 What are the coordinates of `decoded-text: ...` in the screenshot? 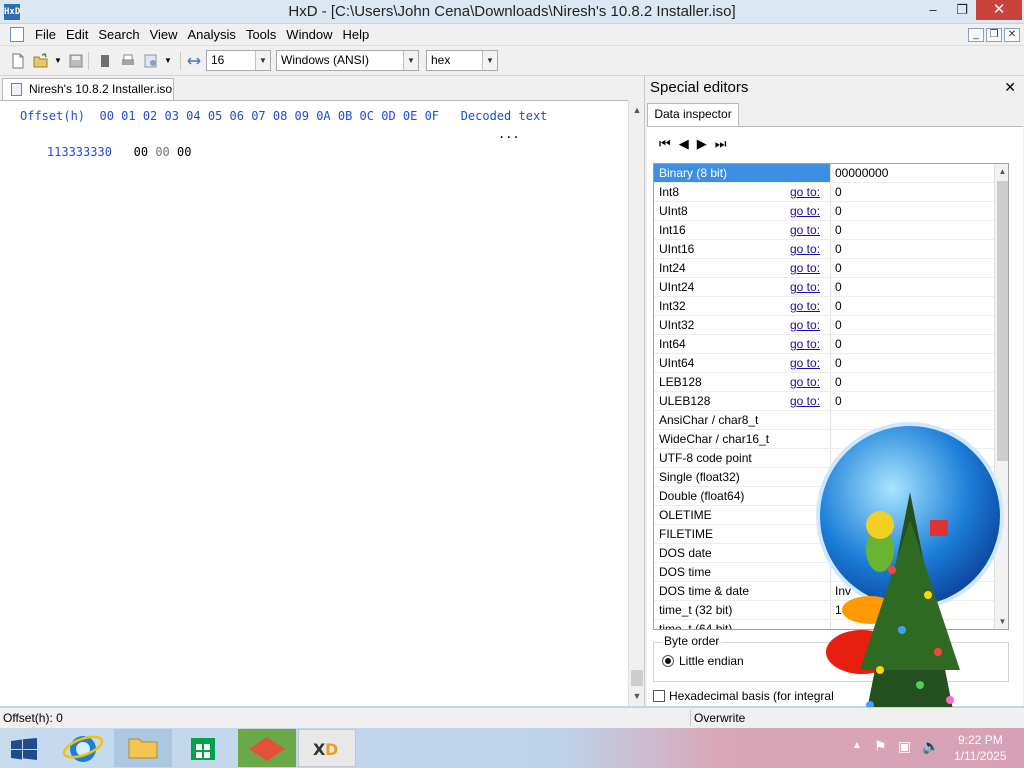 It's located at (509, 134).